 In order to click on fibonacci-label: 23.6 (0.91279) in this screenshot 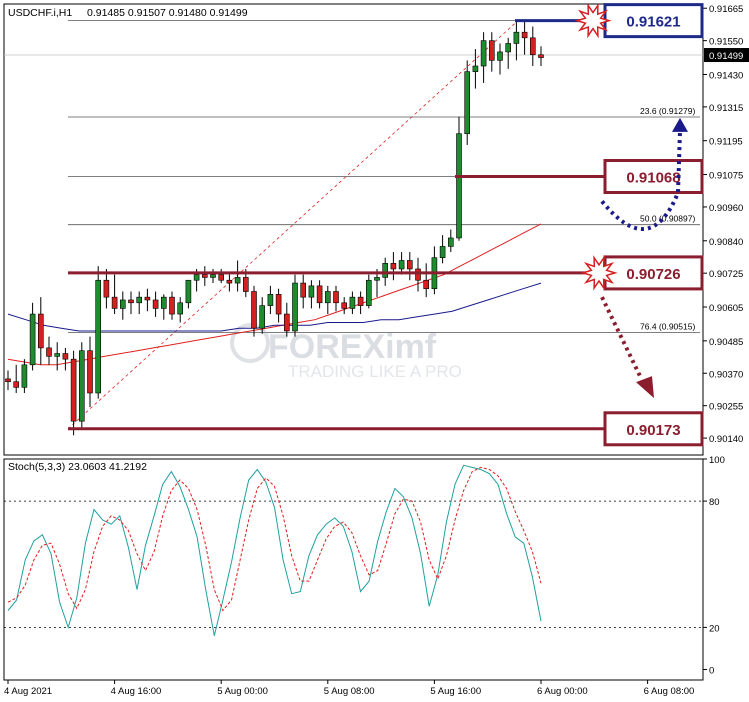, I will do `click(667, 111)`.